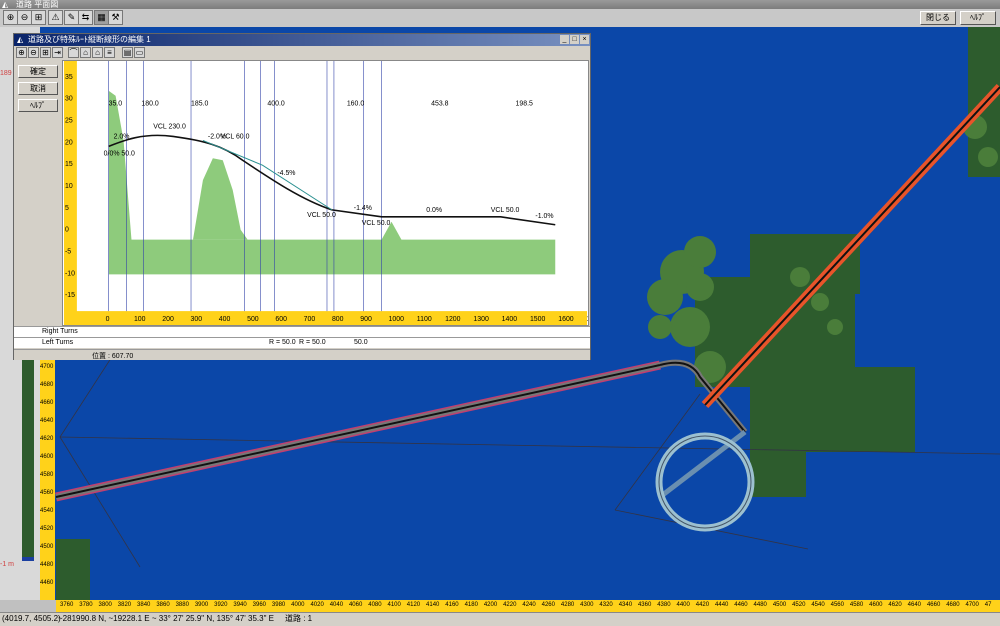 The image size is (1000, 626). Describe the element at coordinates (197, 319) in the screenshot. I see `x-tick-label: 300` at that location.